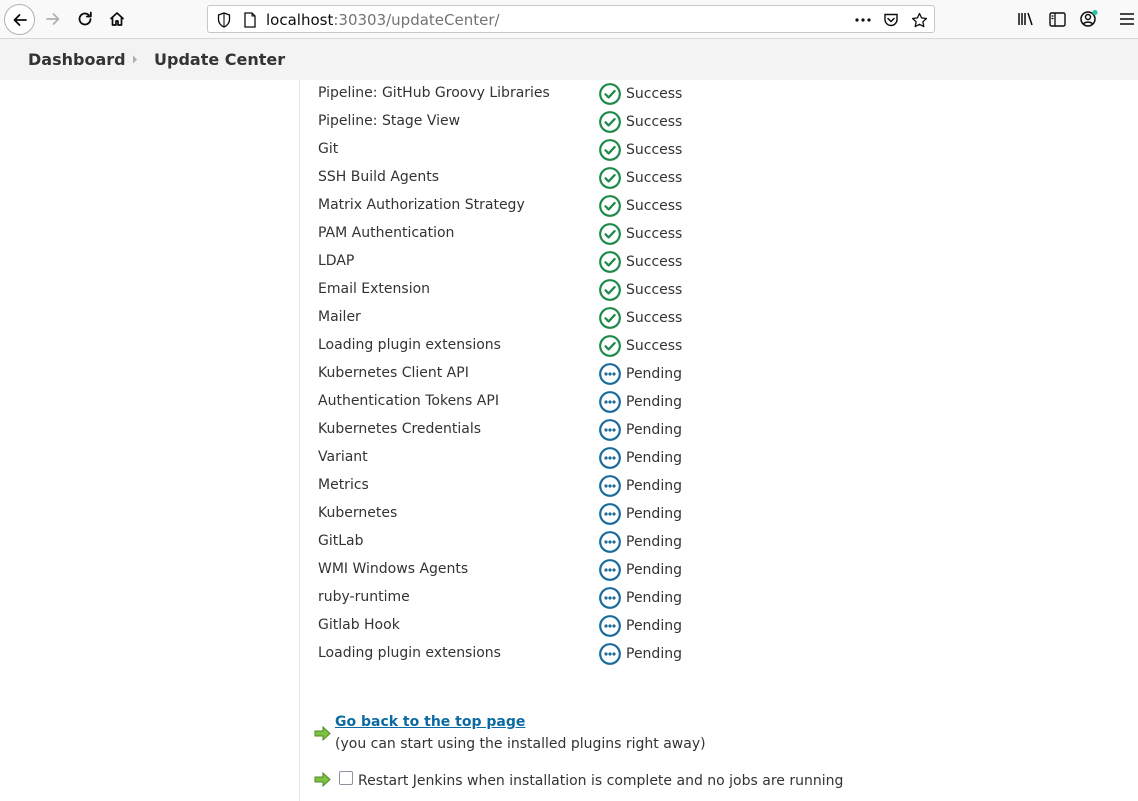 Image resolution: width=1138 pixels, height=801 pixels. I want to click on plugin-name: Git, so click(328, 149).